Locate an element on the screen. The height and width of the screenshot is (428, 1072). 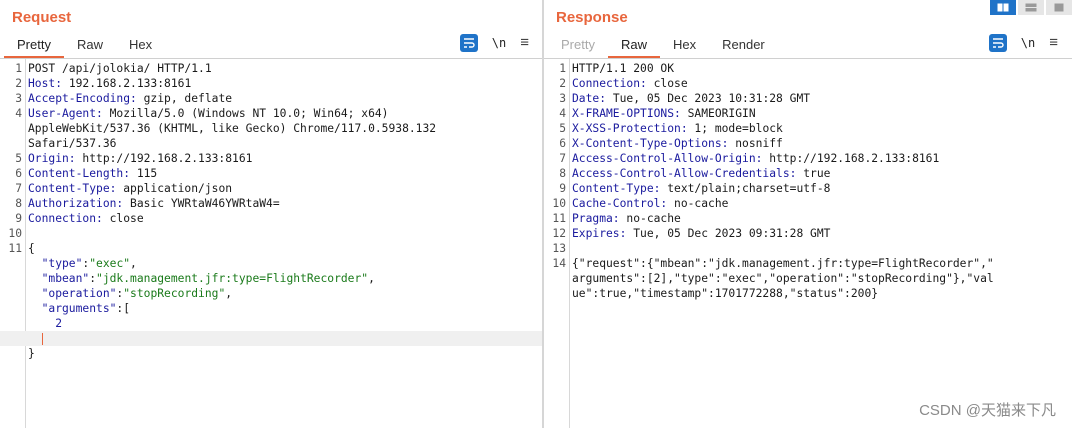
code-token: http://192.168.2.133:8161 is located at coordinates (164, 158).